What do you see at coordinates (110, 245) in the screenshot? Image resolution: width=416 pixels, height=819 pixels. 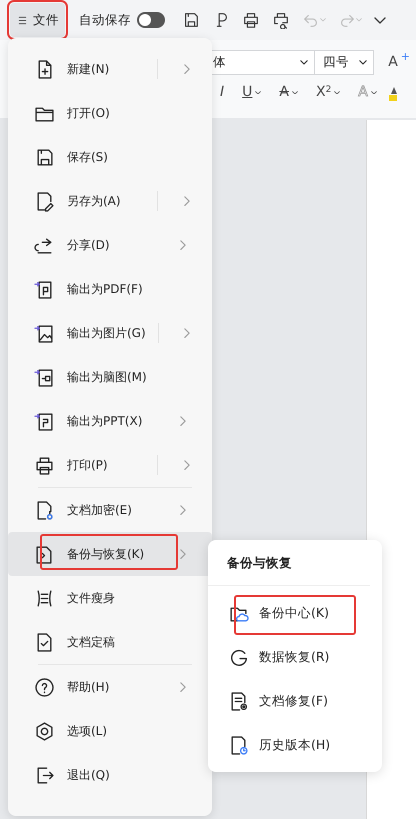 I see `menu-item: 分享(D)` at bounding box center [110, 245].